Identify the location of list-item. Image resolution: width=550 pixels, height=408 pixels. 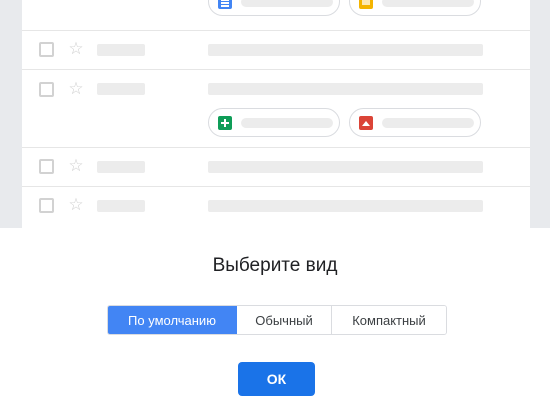
(276, 15).